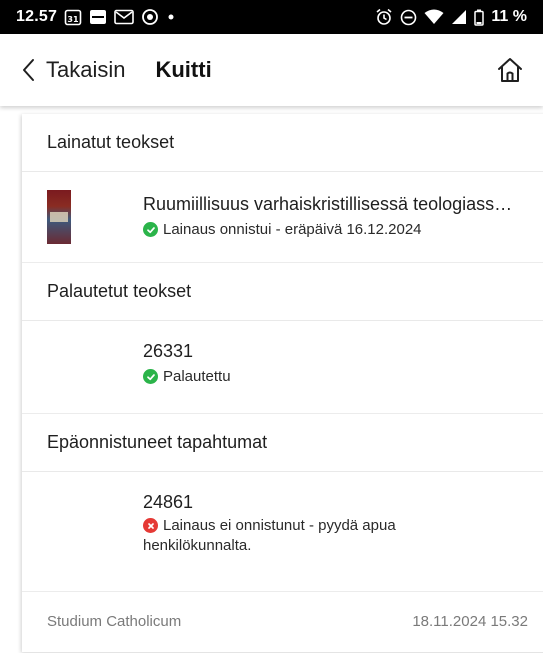 This screenshot has height=653, width=543. I want to click on status-time: 12.57, so click(37, 16).